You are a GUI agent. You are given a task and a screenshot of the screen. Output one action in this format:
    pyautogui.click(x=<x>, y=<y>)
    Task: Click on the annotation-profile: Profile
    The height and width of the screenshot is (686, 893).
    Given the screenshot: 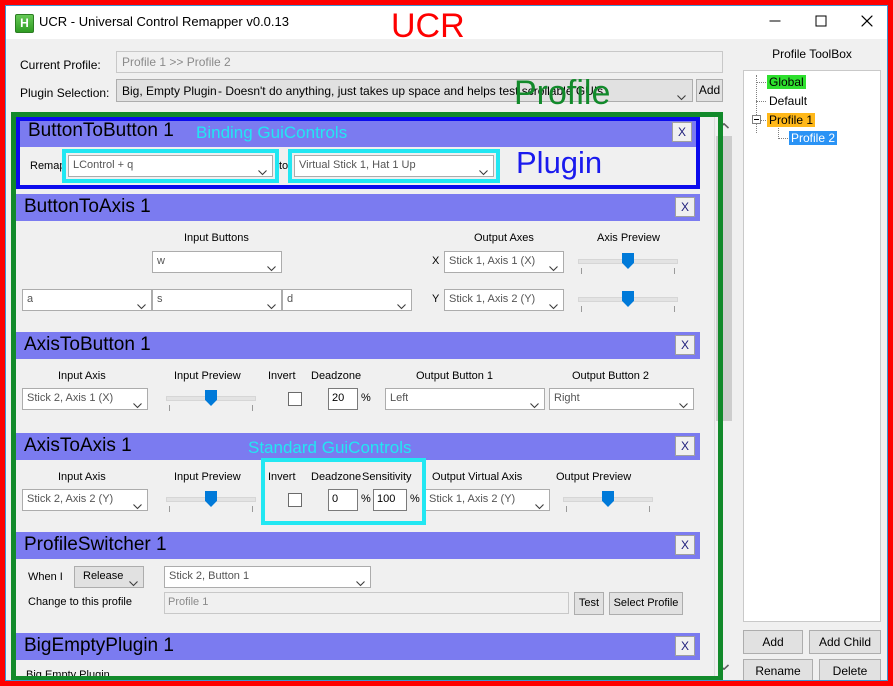 What is the action you would take?
    pyautogui.click(x=562, y=93)
    